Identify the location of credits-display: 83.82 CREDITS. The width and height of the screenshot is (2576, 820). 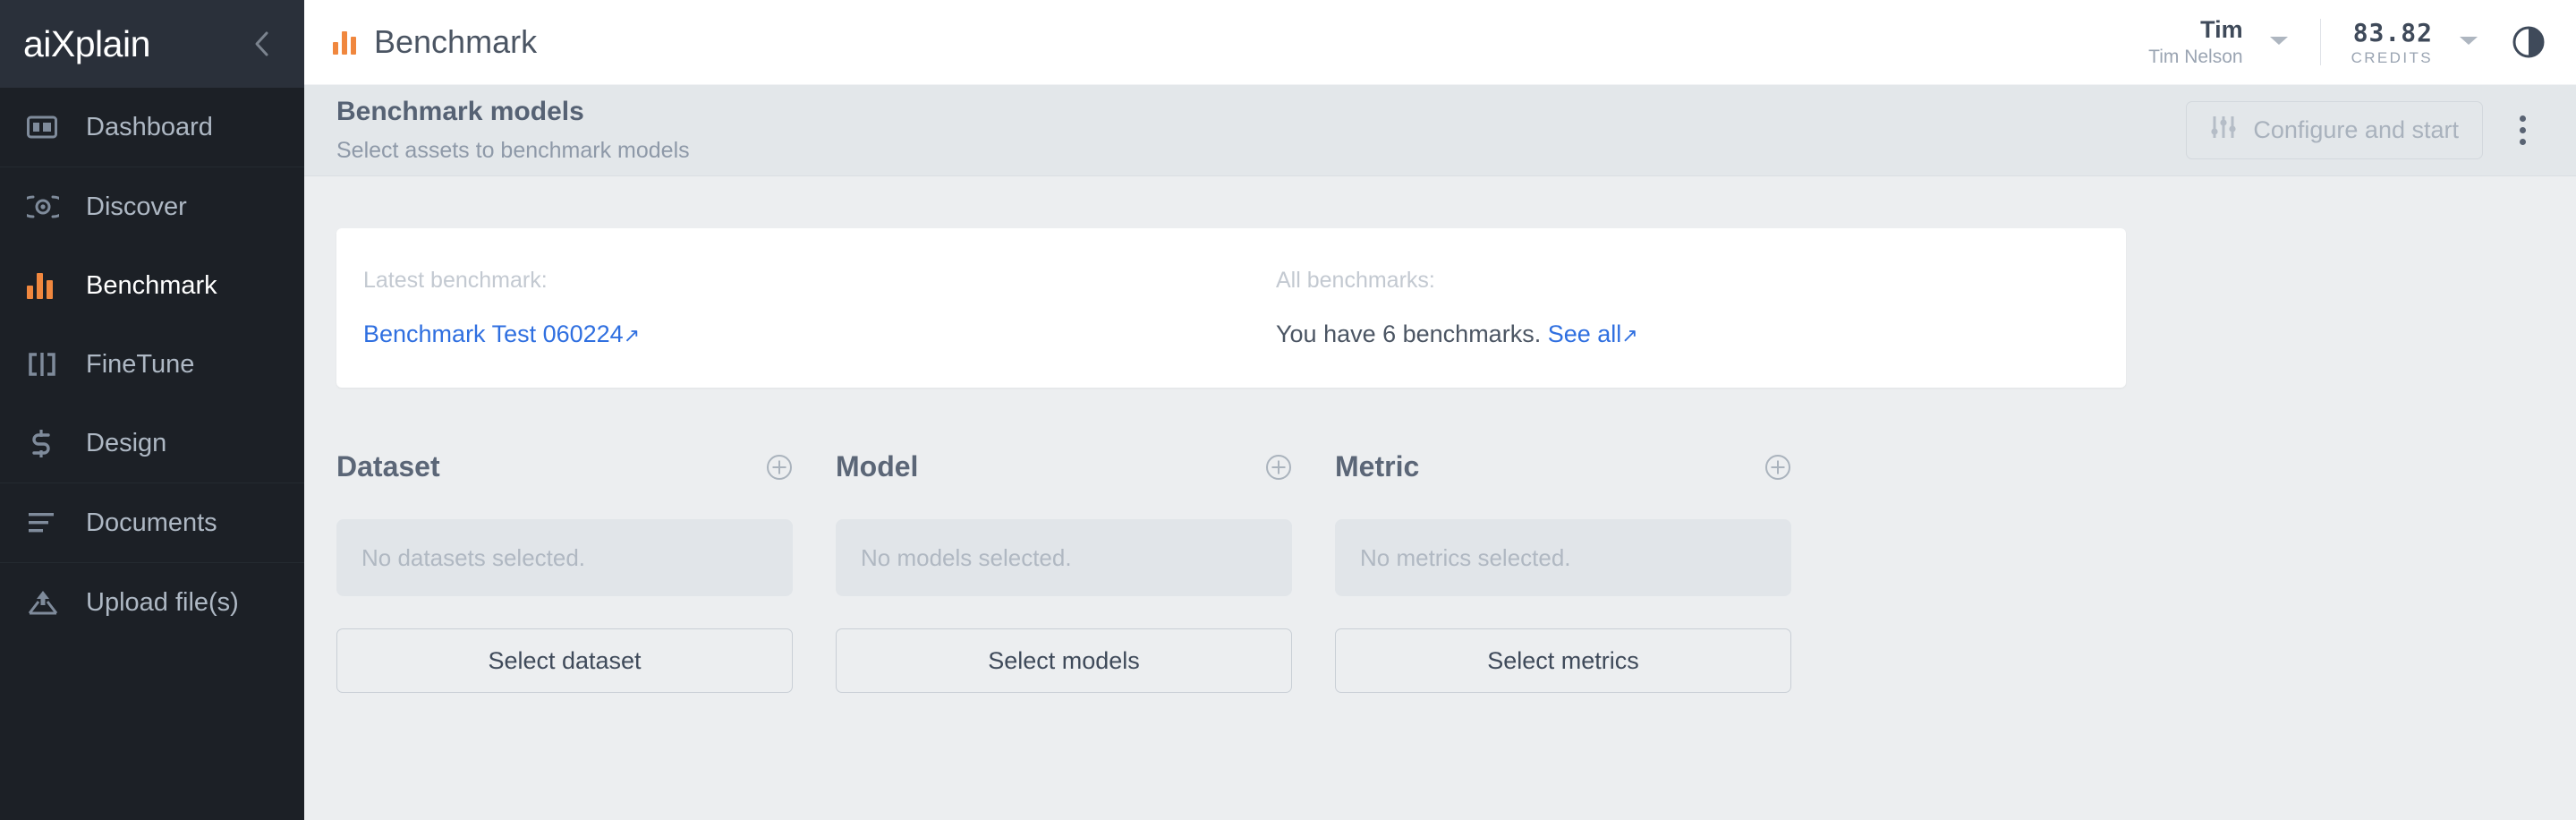
(2392, 42).